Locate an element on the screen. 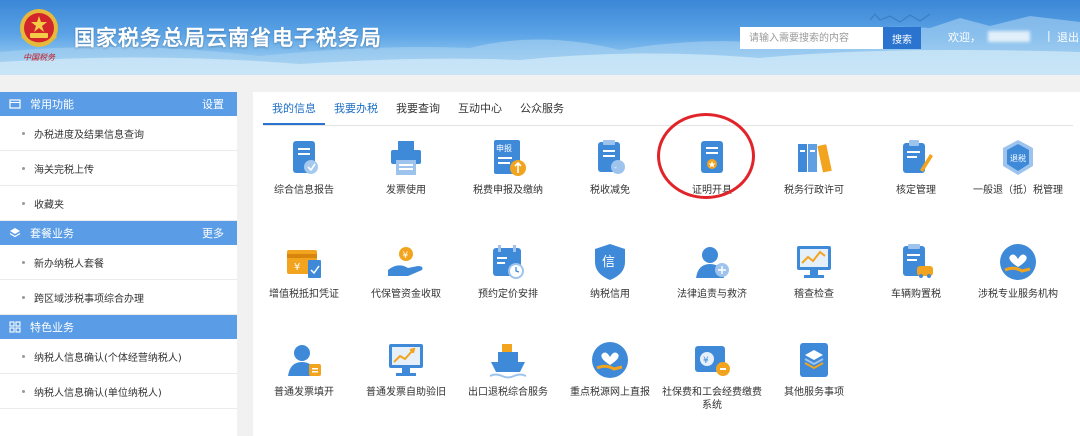 The width and height of the screenshot is (1080, 436). service-refund: 退税 一般退（抵）税管理 is located at coordinates (1018, 166).